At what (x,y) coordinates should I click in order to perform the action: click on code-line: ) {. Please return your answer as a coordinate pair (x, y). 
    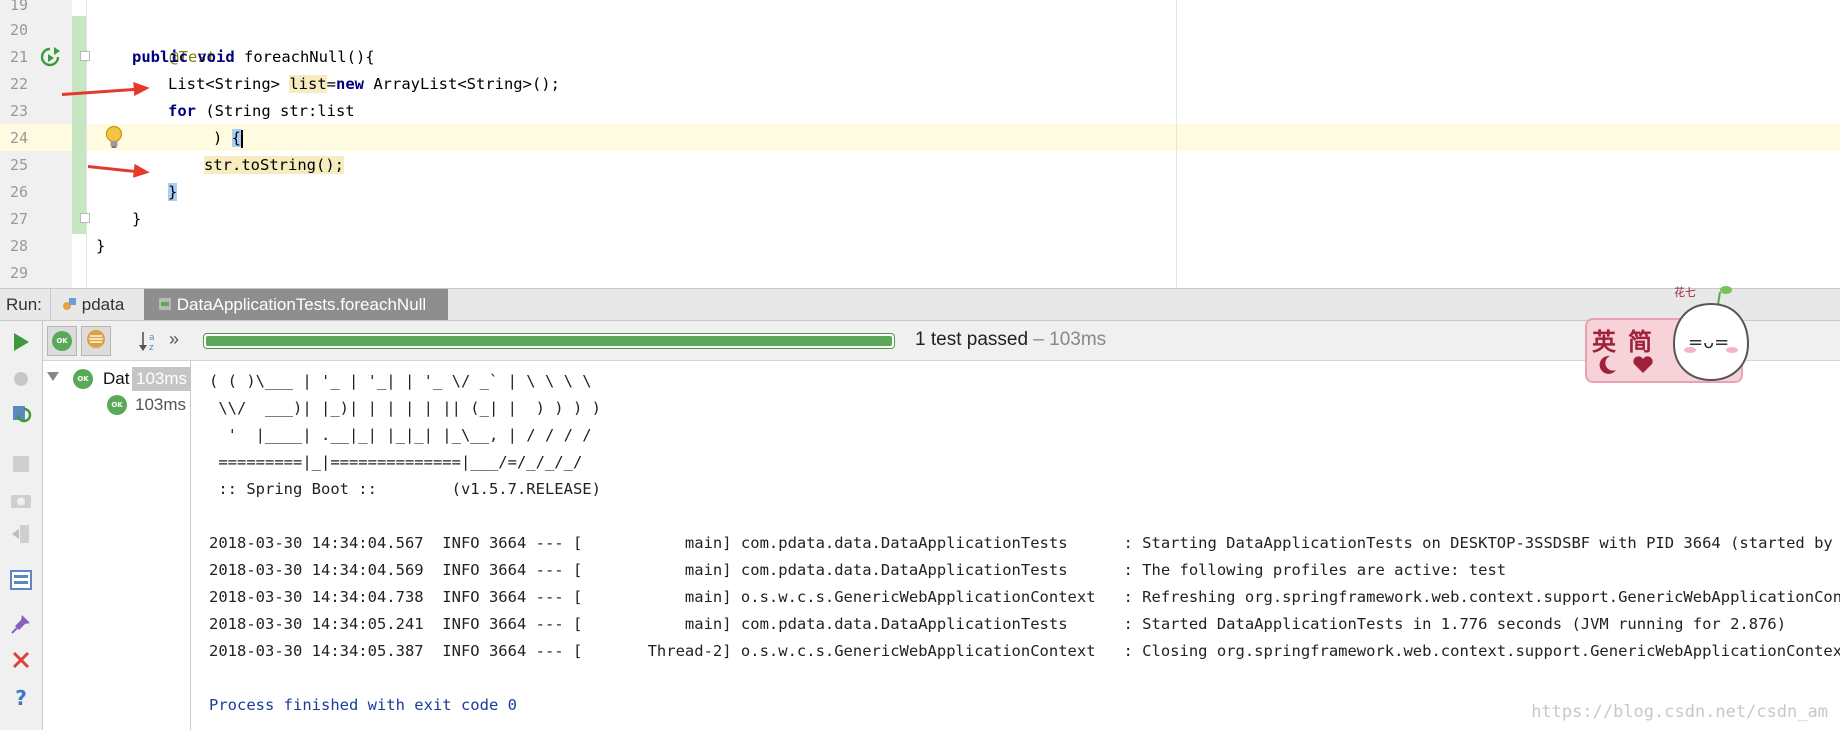
    Looking at the image, I should click on (228, 138).